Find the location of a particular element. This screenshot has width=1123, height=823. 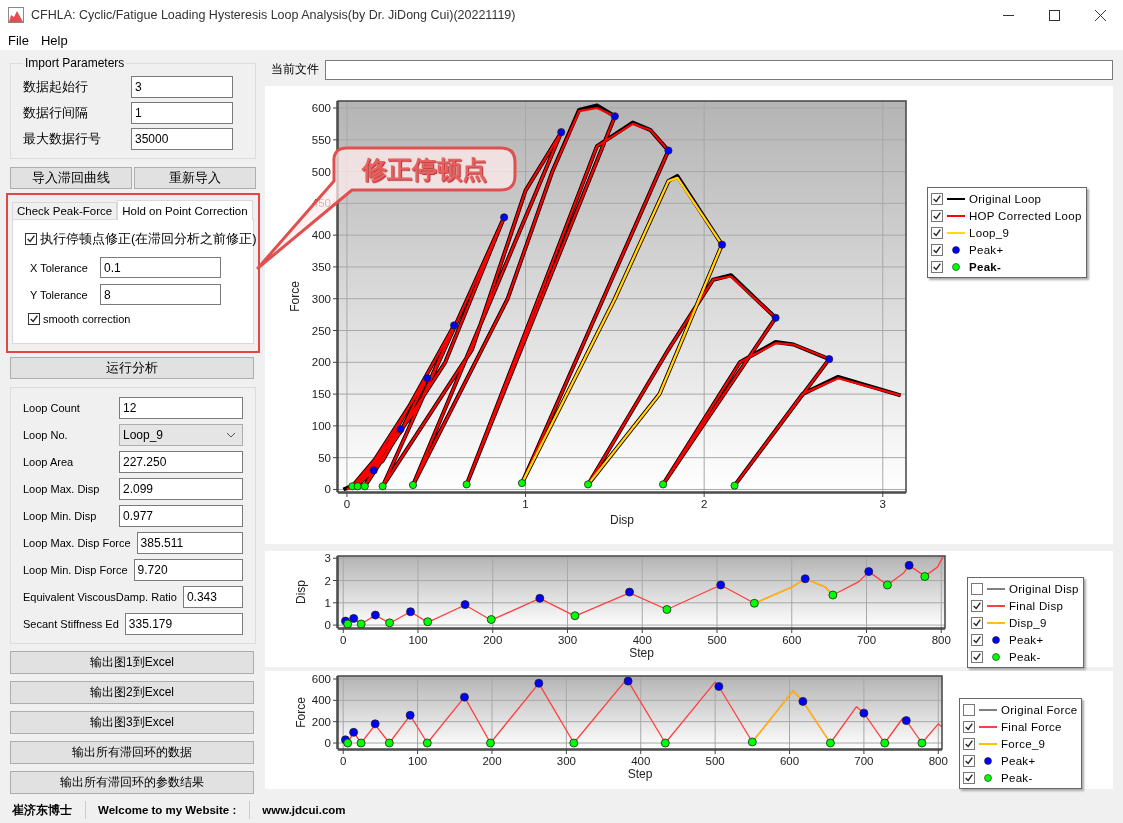

tick-label: 0 is located at coordinates (347, 504).